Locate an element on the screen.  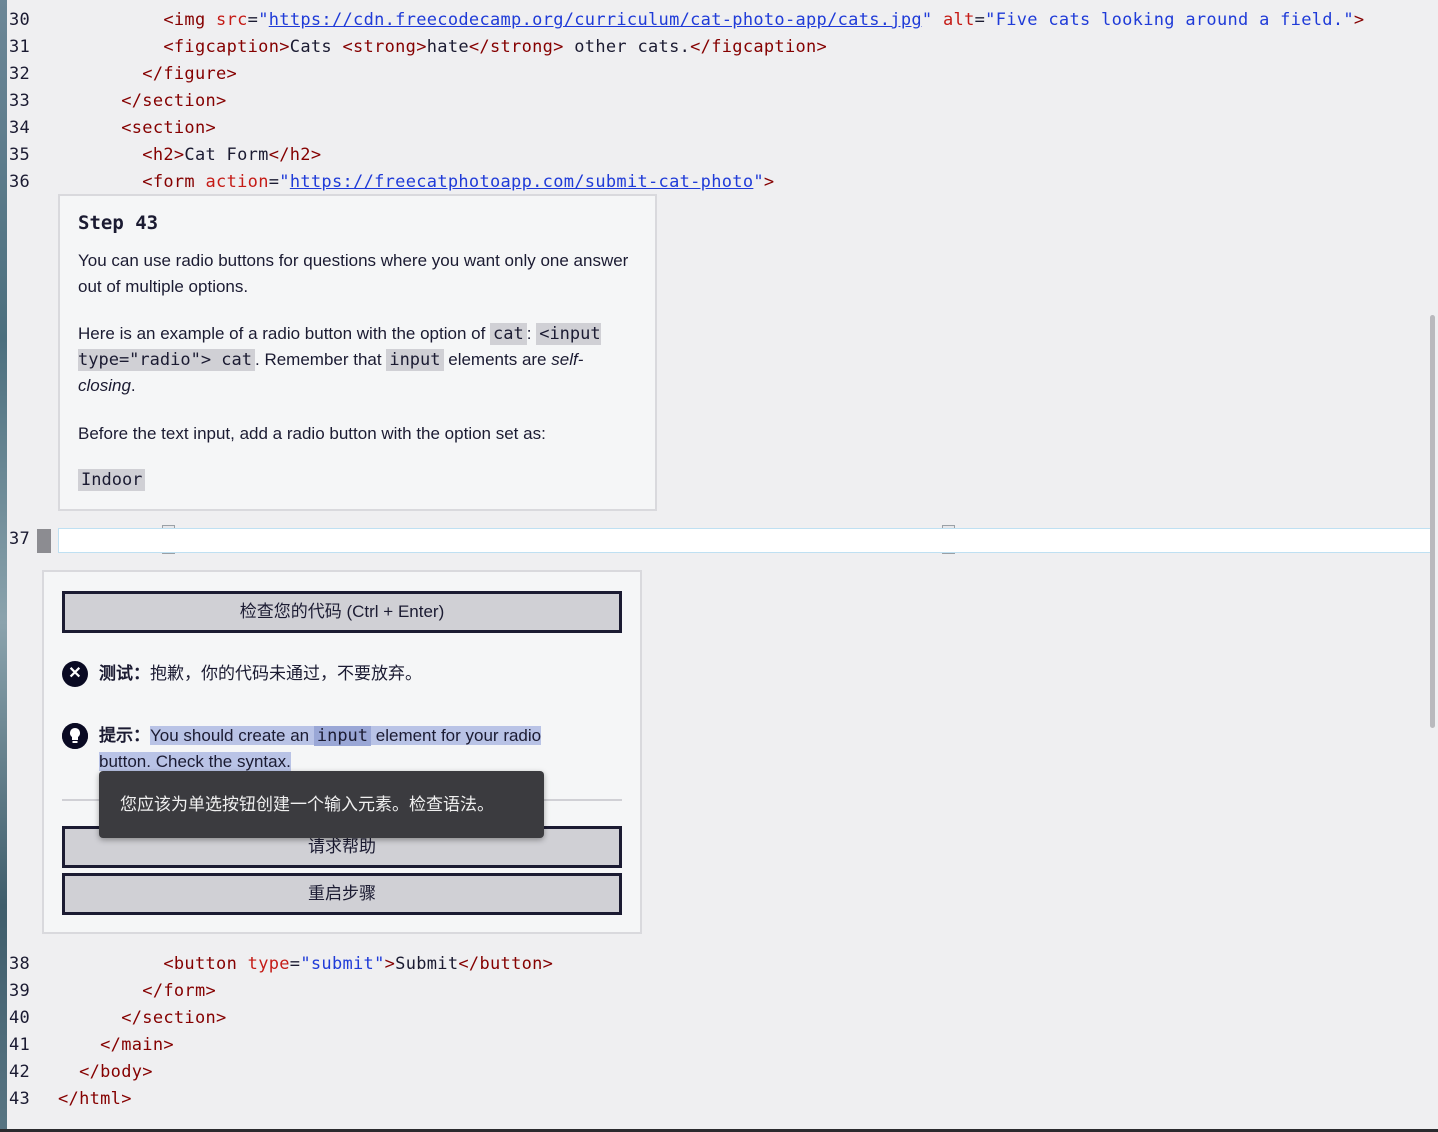
active-line-gutter-marker is located at coordinates (44, 541).